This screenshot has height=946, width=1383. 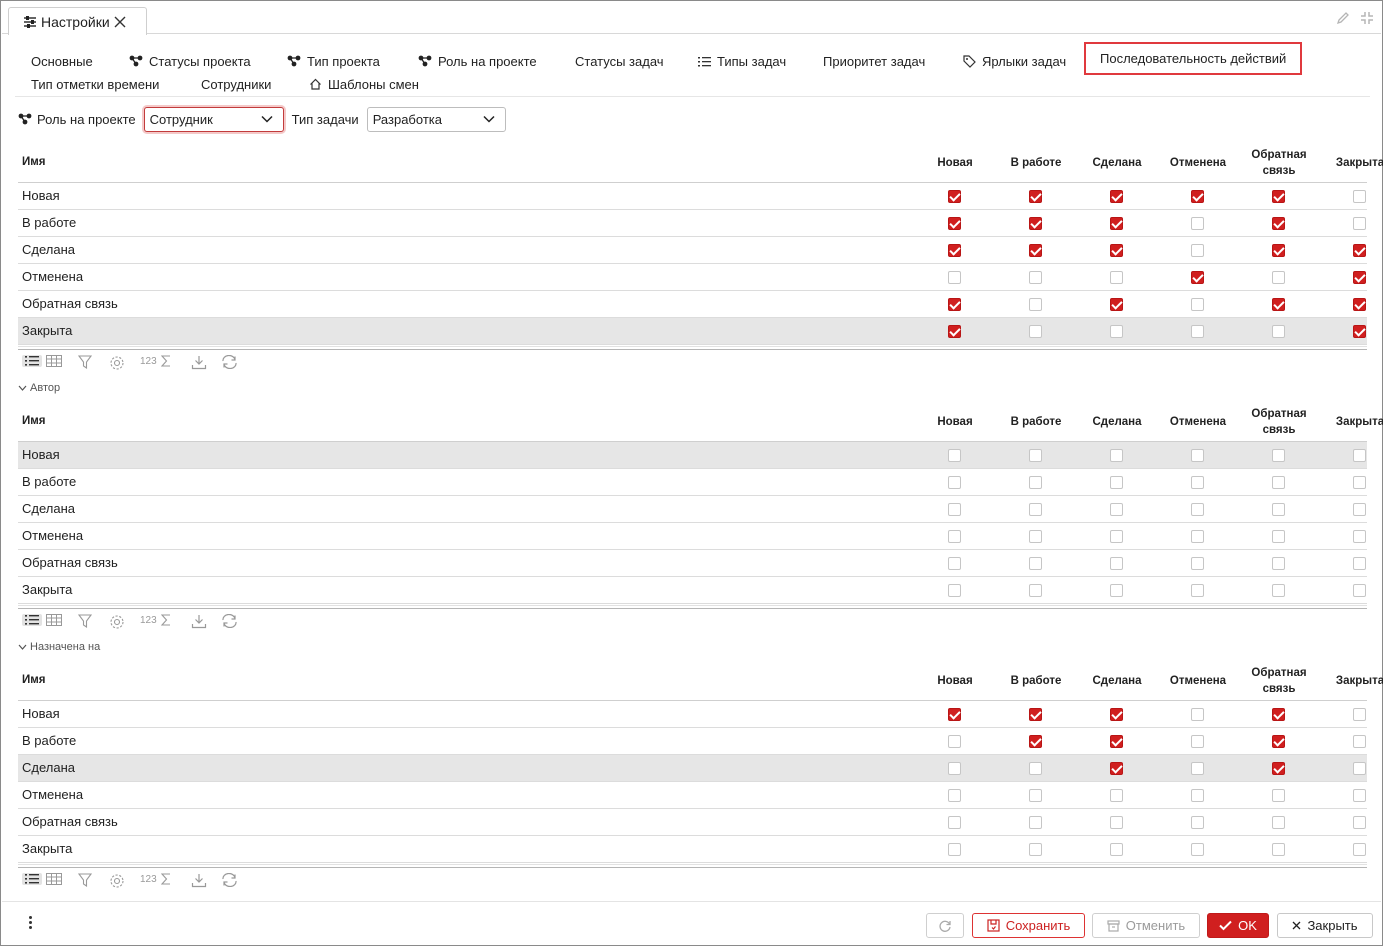 What do you see at coordinates (1325, 925) in the screenshot?
I see `close-button: Закрыть` at bounding box center [1325, 925].